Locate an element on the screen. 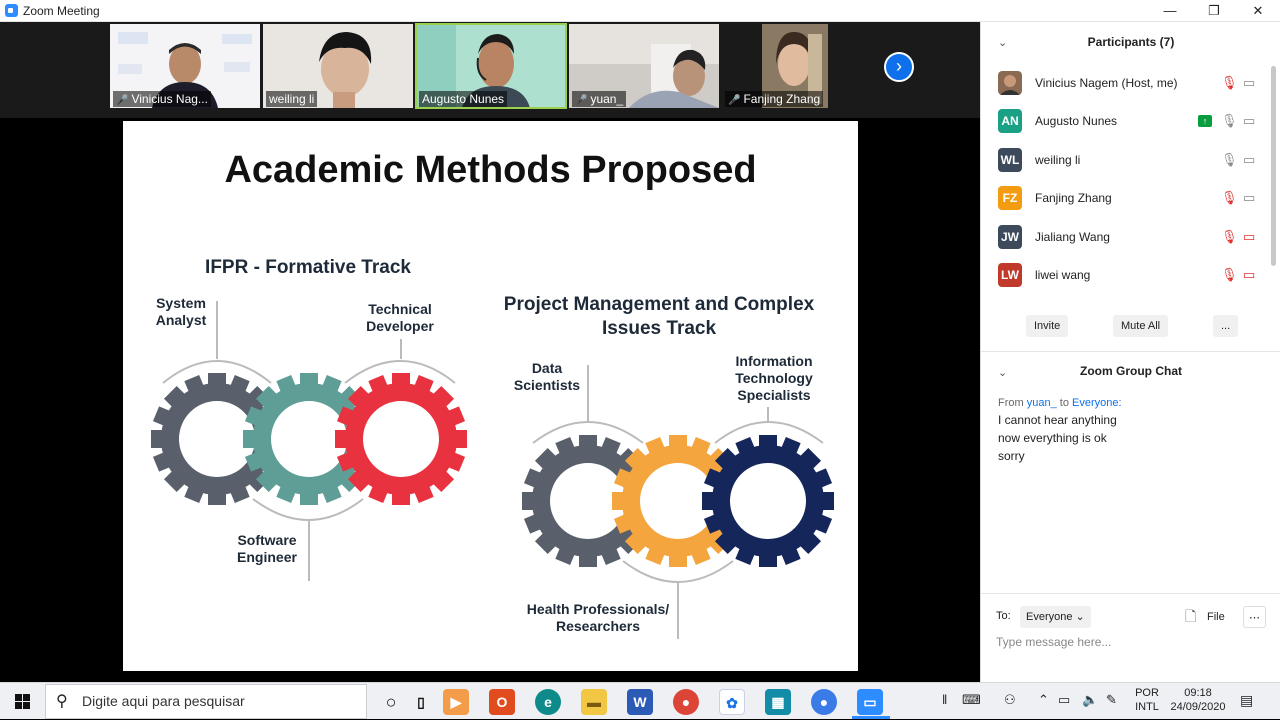 The height and width of the screenshot is (720, 1280). participant-row: AN Augusto Nunes ↑ 🎙 ▭ is located at coordinates (1133, 121).